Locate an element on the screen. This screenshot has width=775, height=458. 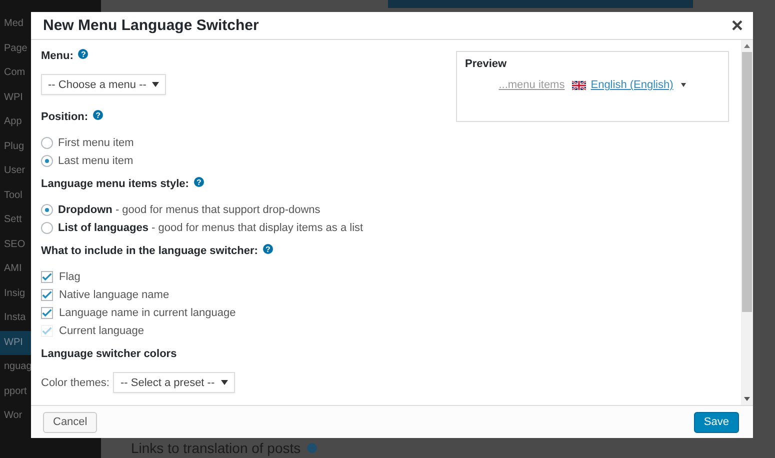
close-button: × is located at coordinates (737, 26).